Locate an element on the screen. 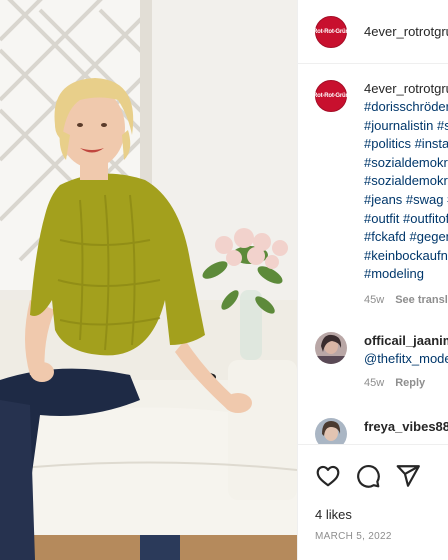 The image size is (448, 560). caption-avatar: Rot-Rot-Grün is located at coordinates (331, 96).